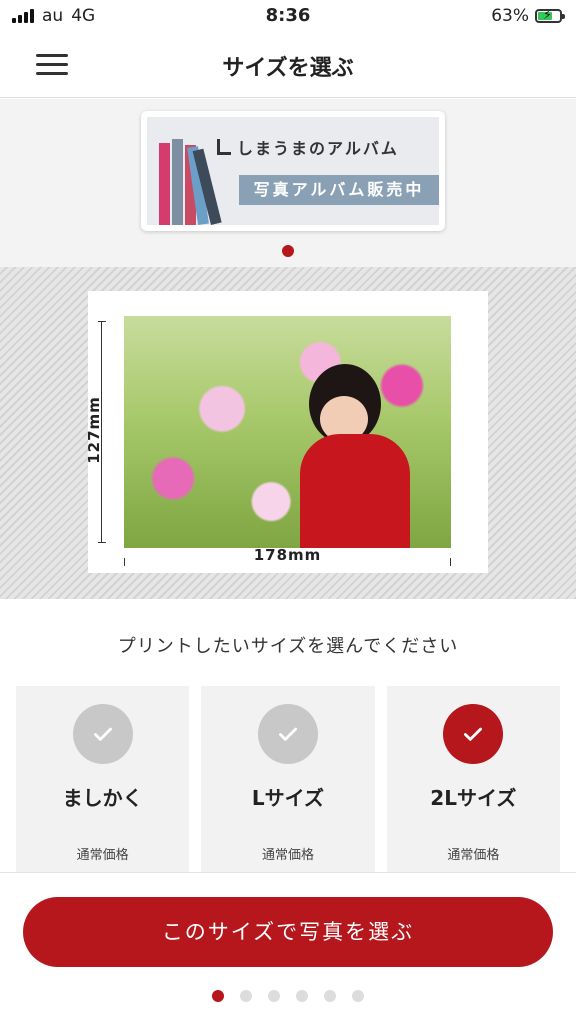 The image size is (576, 1024). What do you see at coordinates (288, 932) in the screenshot?
I see `select-photos-button: このサイズで写真を選ぶ` at bounding box center [288, 932].